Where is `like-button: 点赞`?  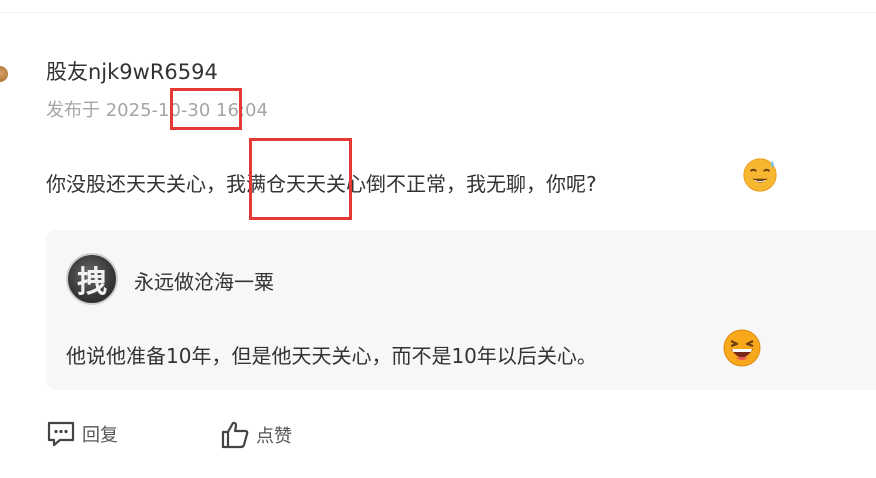 like-button: 点赞 is located at coordinates (256, 435).